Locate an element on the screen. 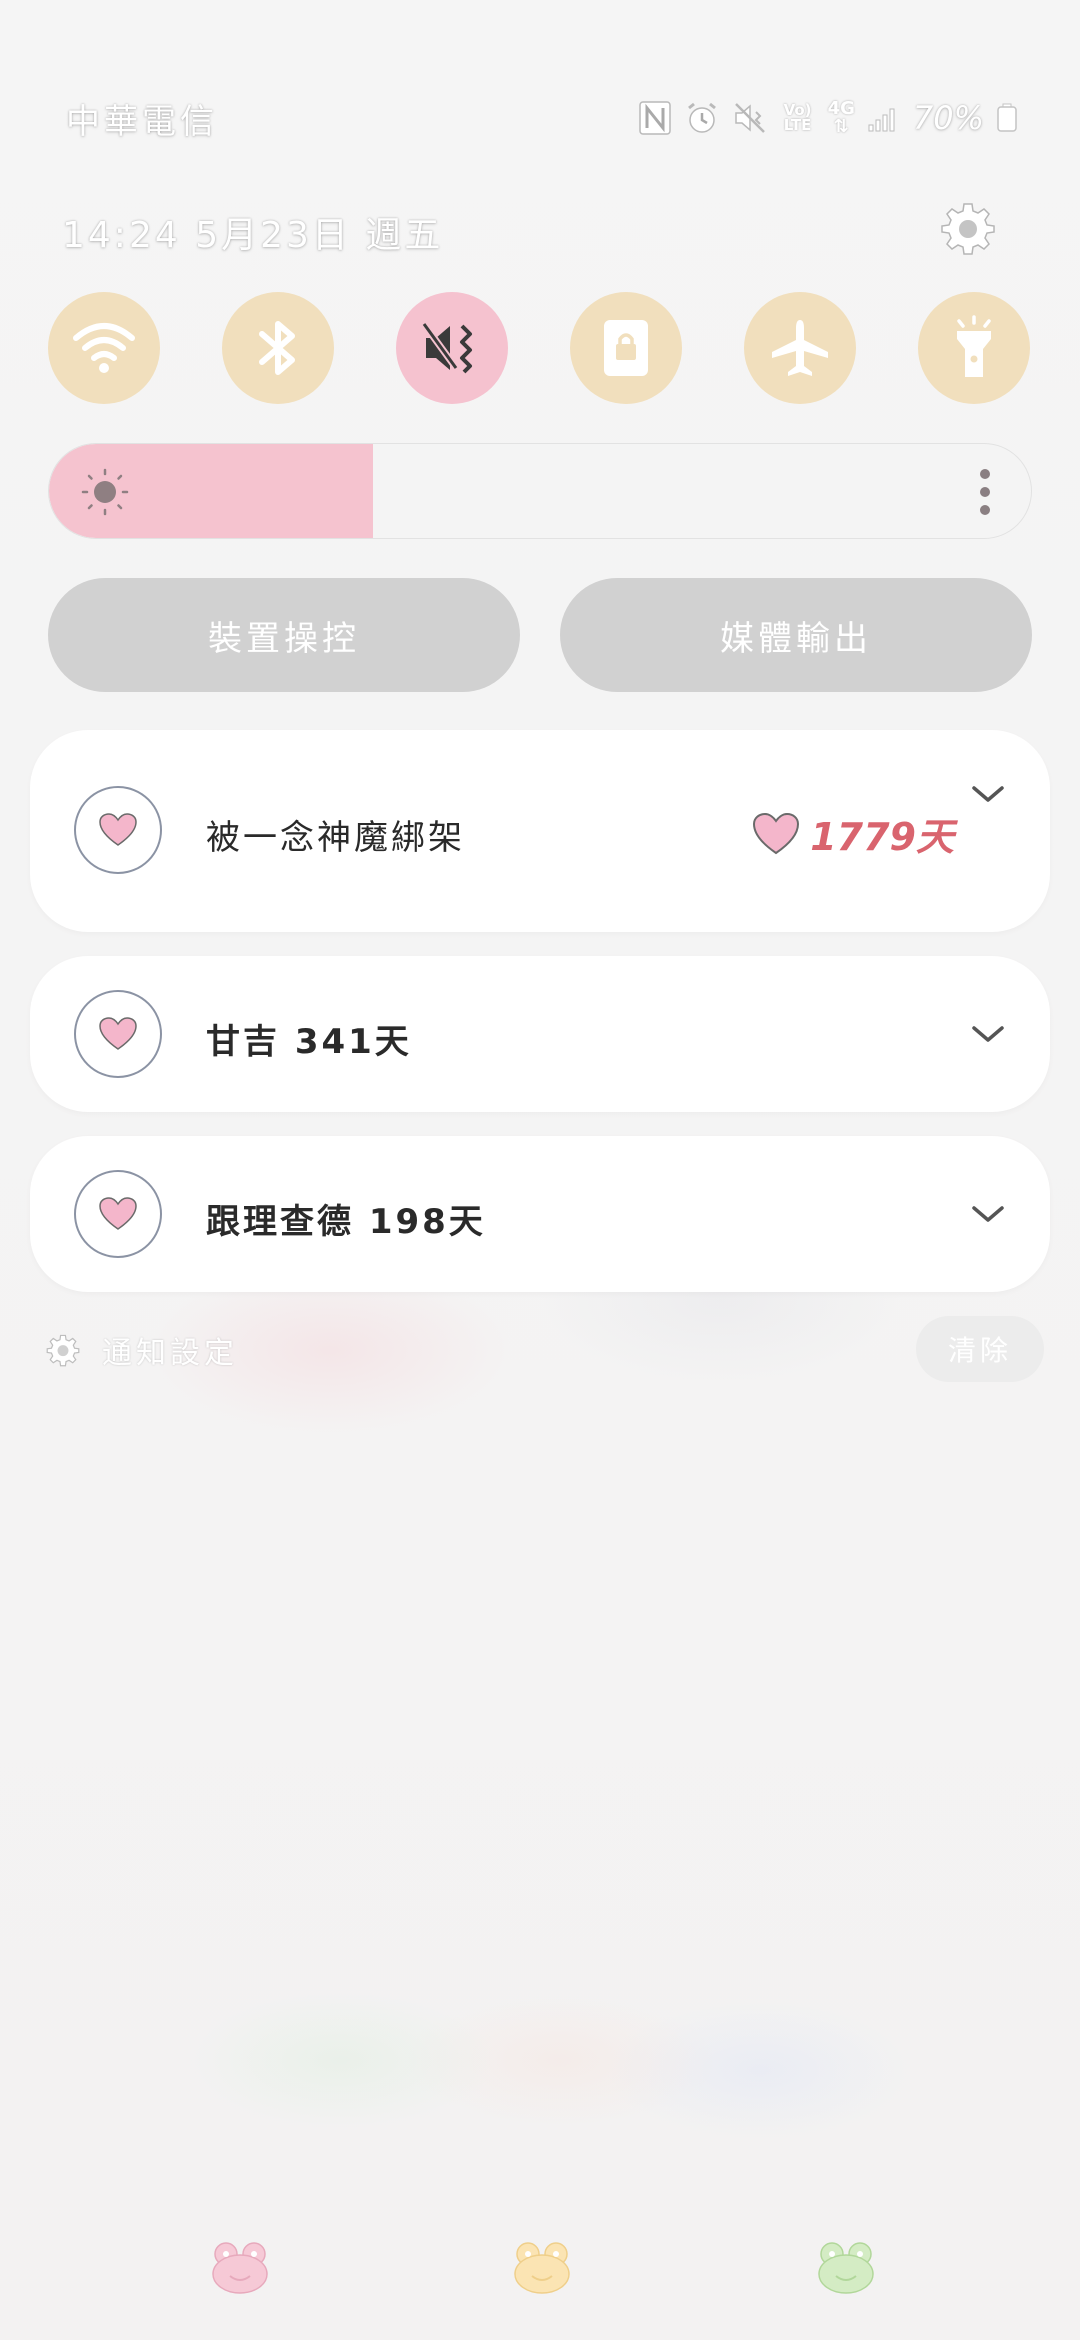  airplane-icon is located at coordinates (800, 348).